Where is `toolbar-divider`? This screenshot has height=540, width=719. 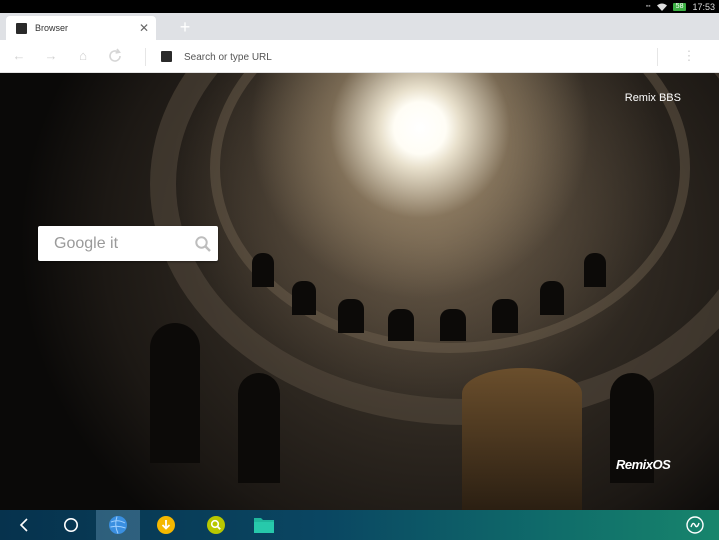 toolbar-divider is located at coordinates (145, 57).